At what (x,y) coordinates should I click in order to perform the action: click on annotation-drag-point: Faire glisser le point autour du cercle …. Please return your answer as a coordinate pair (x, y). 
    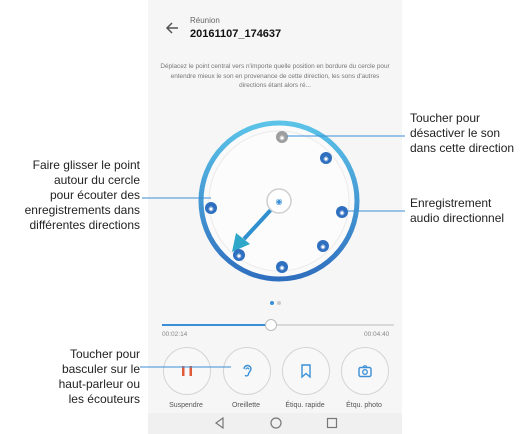
    Looking at the image, I should click on (82, 195).